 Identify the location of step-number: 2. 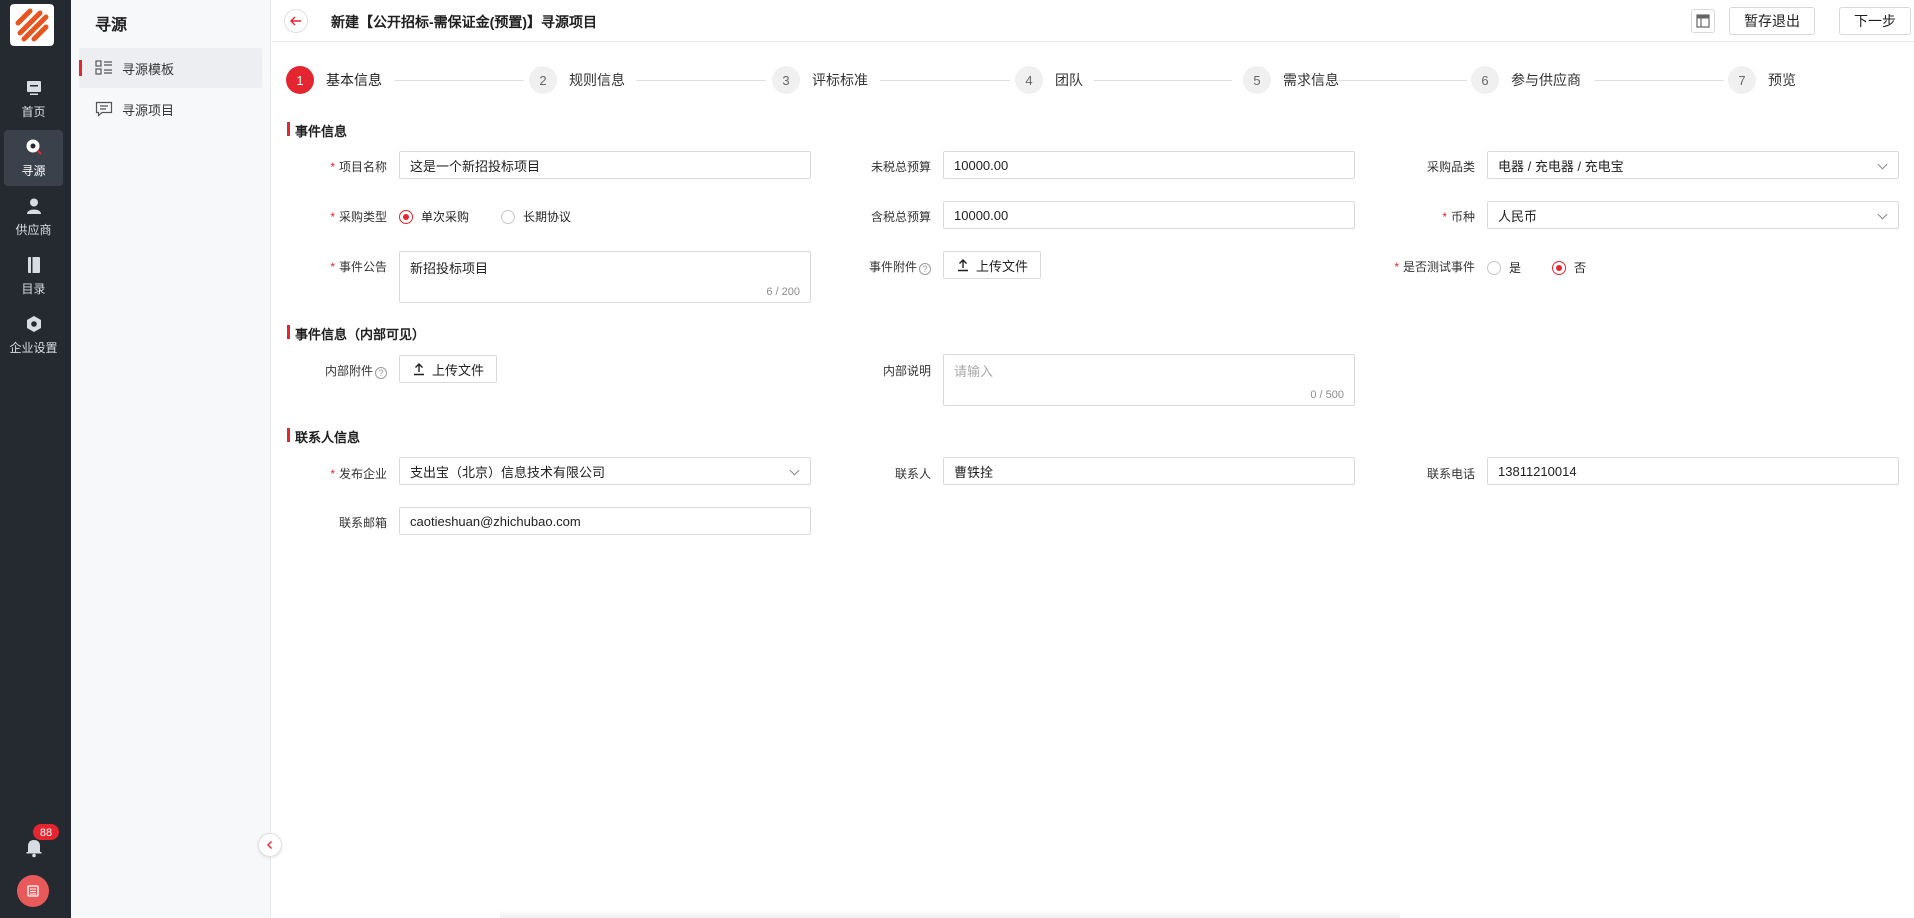
(543, 80).